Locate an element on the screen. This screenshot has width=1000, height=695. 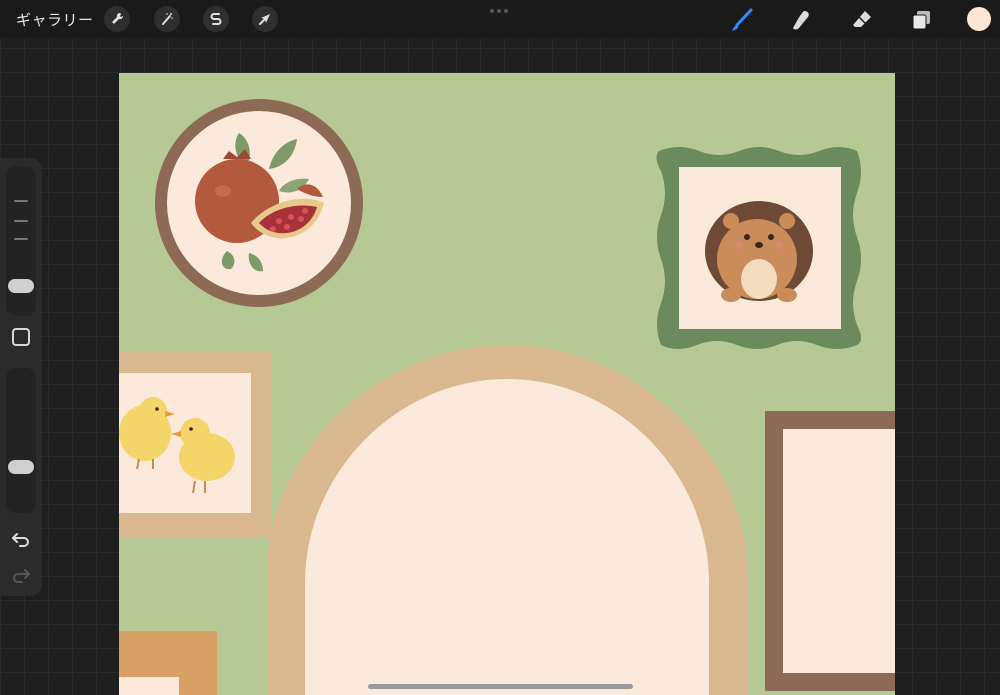
eraser-tool-button is located at coordinates (862, 20).